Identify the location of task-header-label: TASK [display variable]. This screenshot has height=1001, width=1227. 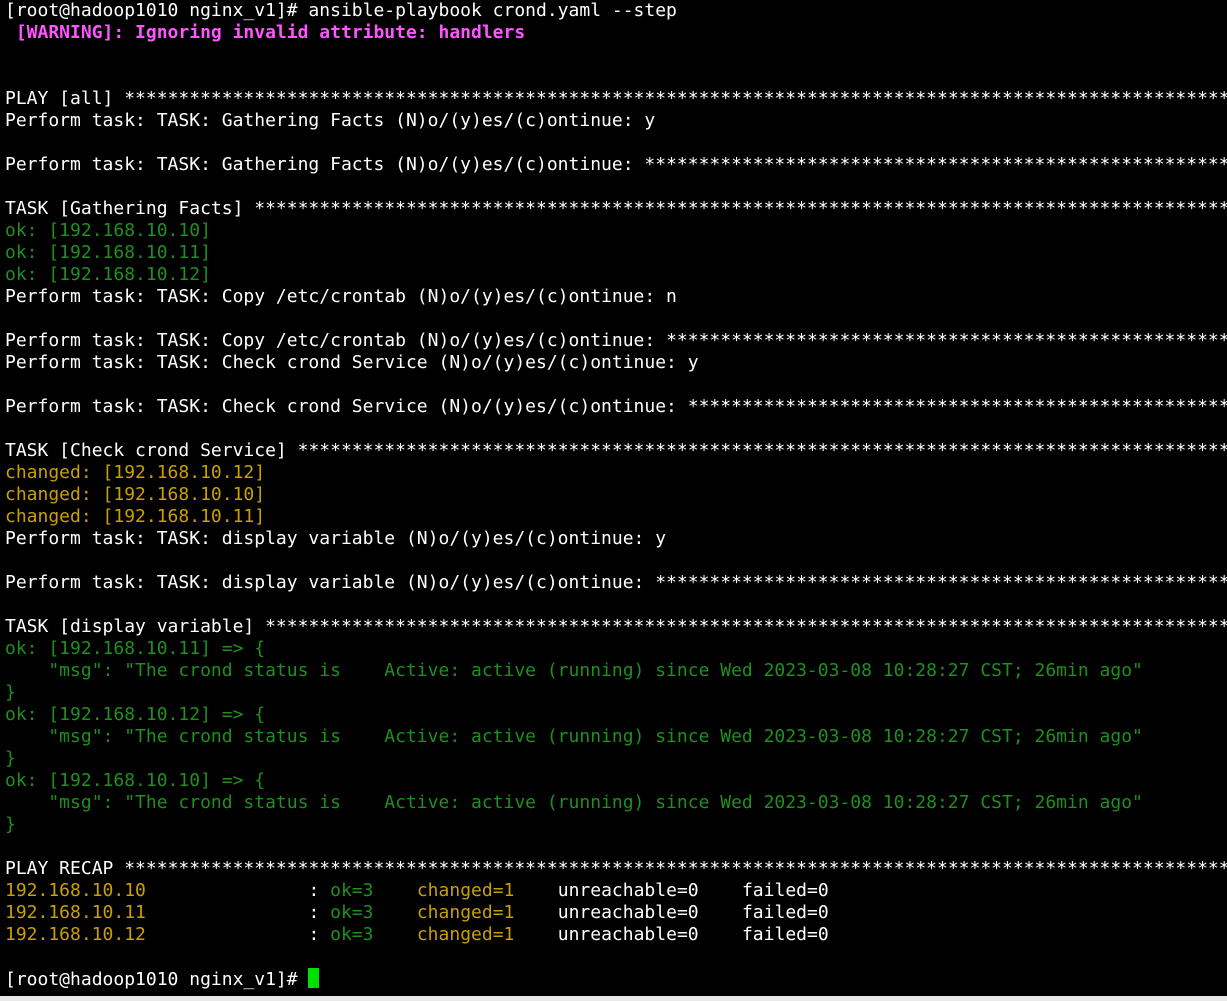
(135, 626).